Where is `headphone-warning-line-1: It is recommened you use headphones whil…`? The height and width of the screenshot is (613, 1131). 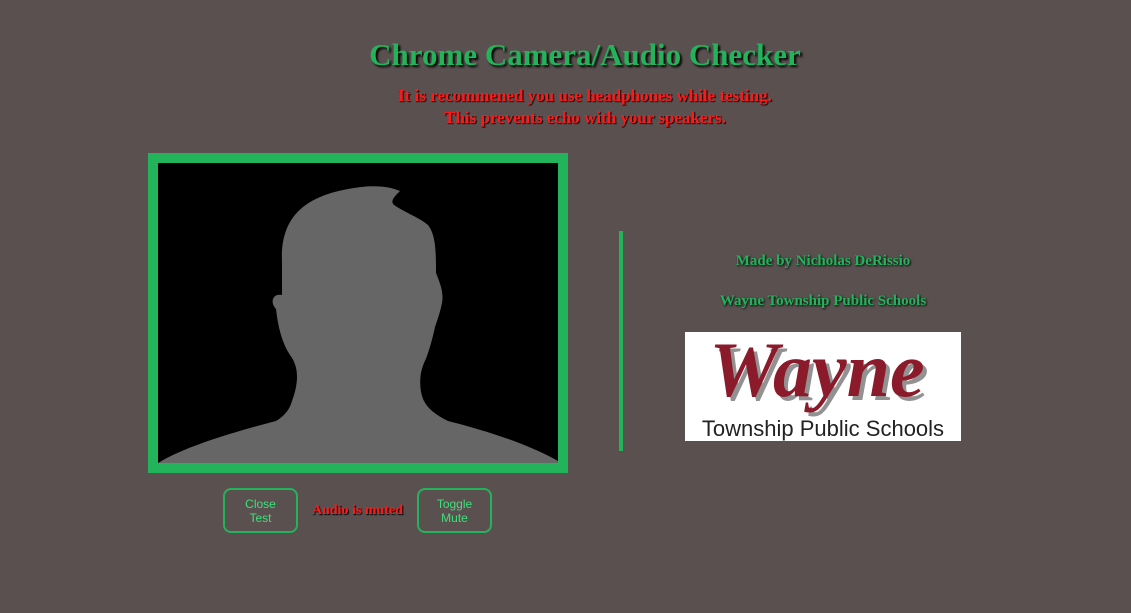 headphone-warning-line-1: It is recommened you use headphones whil… is located at coordinates (585, 95).